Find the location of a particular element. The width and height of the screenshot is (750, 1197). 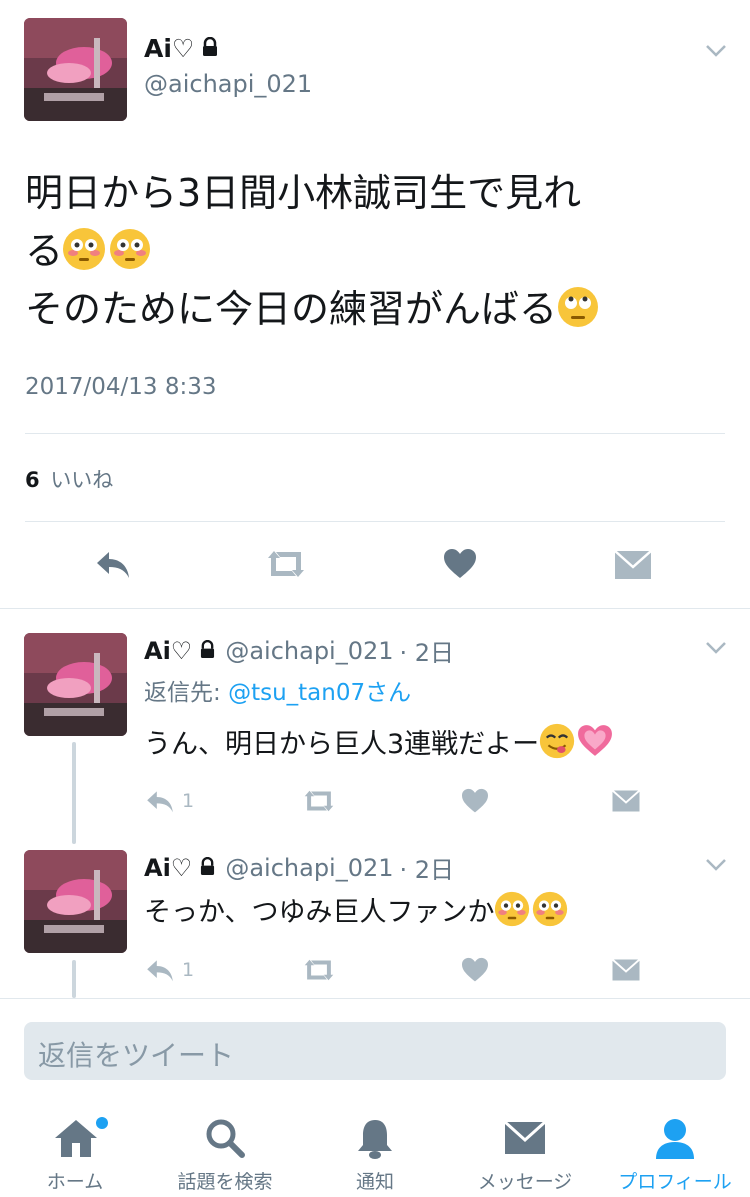

tab-search-label: 話題を検索 is located at coordinates (225, 1182).